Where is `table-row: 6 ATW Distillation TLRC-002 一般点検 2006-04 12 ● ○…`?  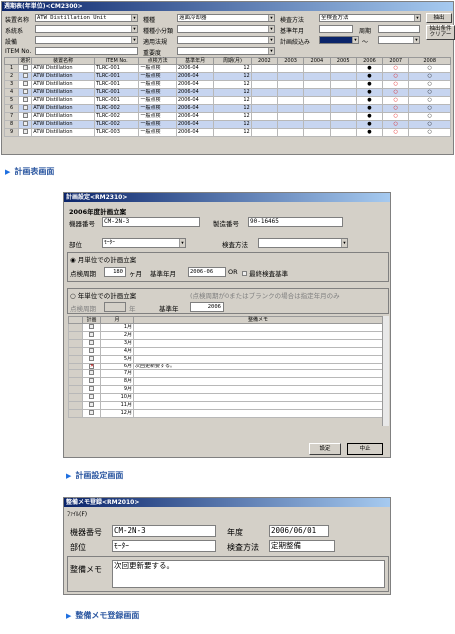 table-row: 6 ATW Distillation TLRC-002 一般点検 2006-04 12 ● ○… is located at coordinates (227, 108).